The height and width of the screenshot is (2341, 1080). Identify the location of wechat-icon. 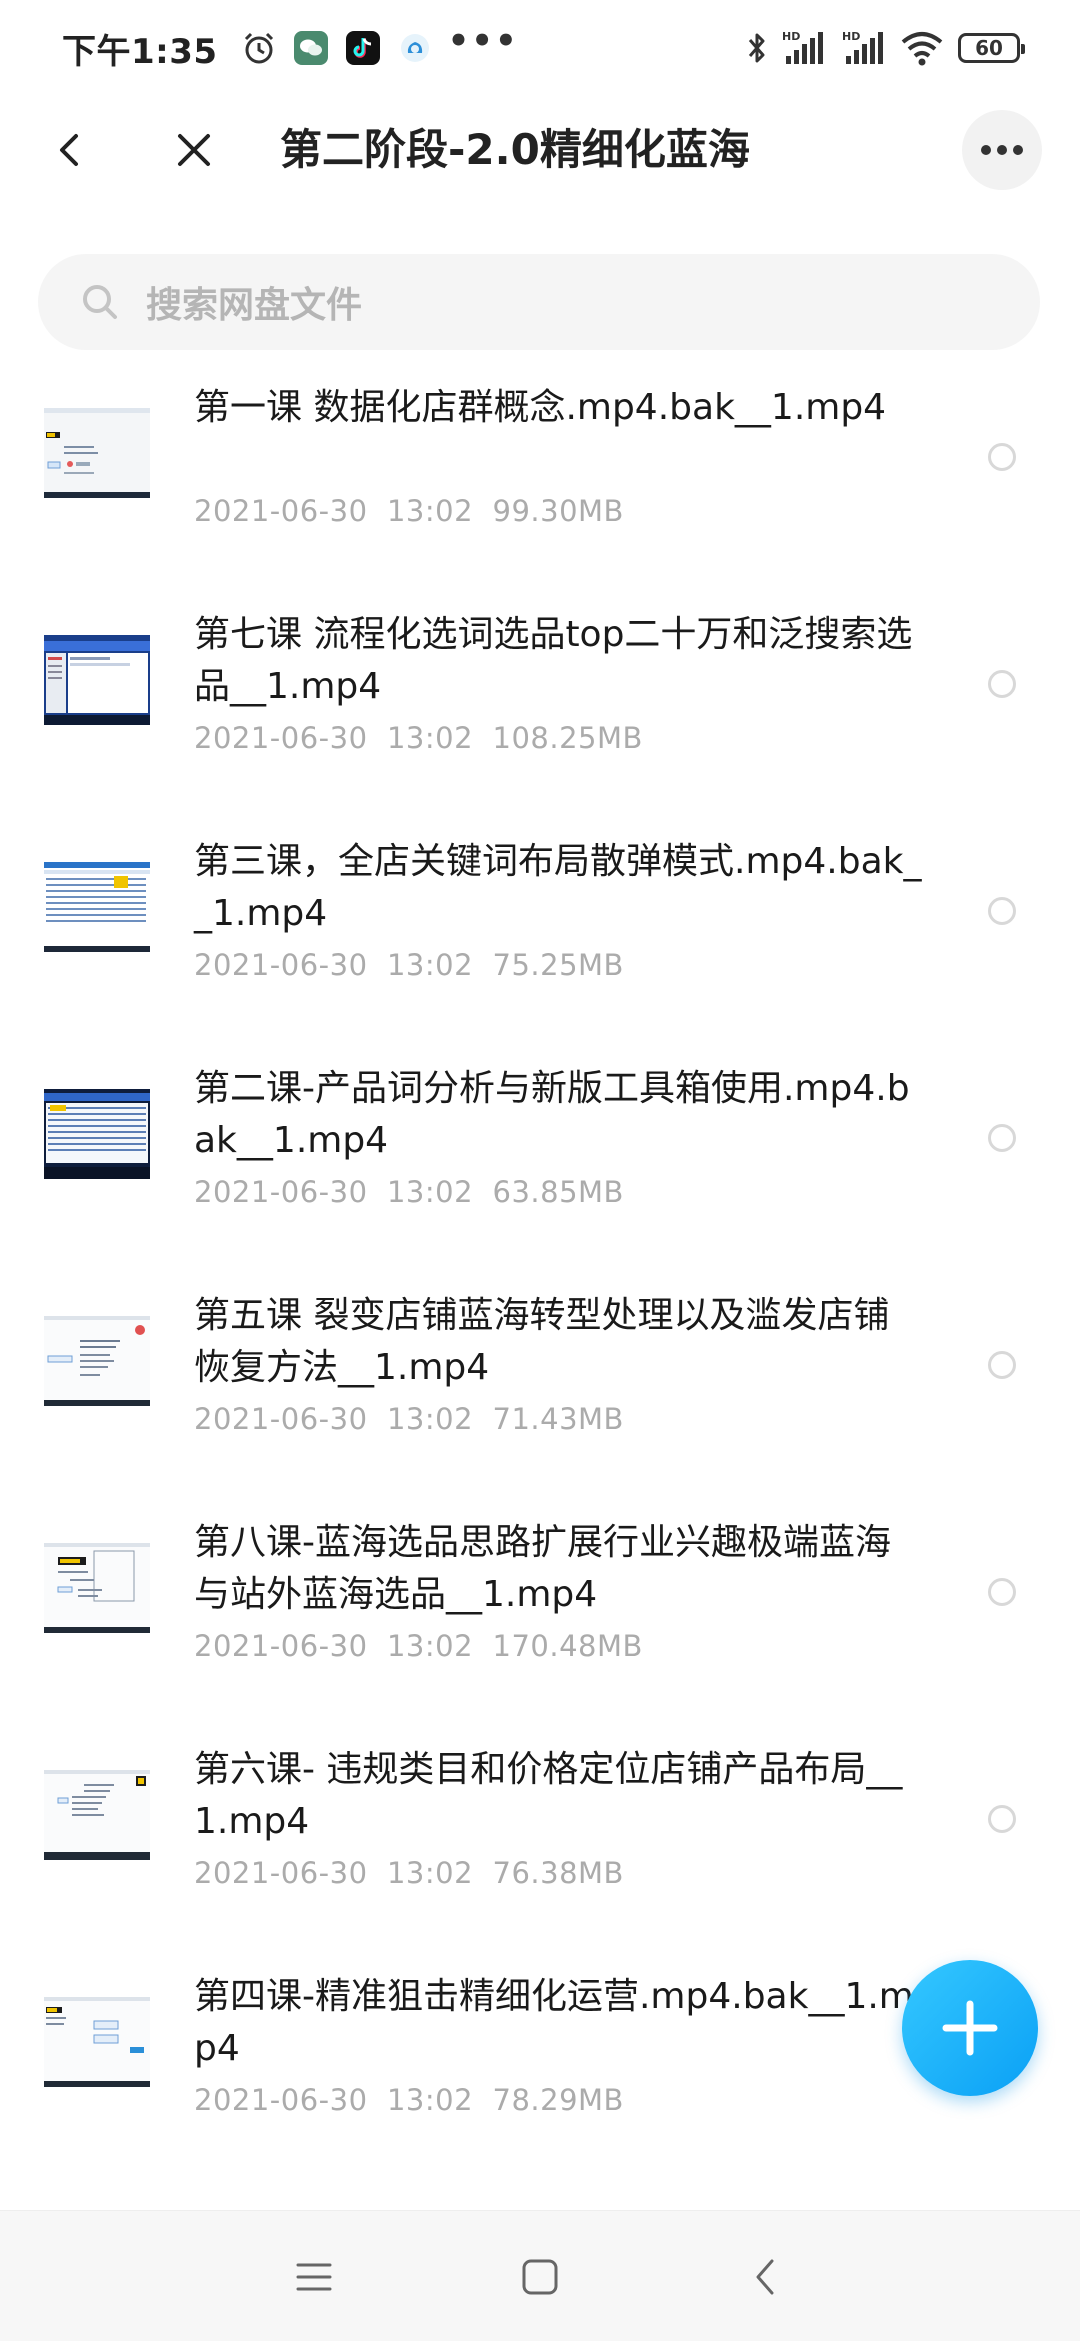
(311, 48).